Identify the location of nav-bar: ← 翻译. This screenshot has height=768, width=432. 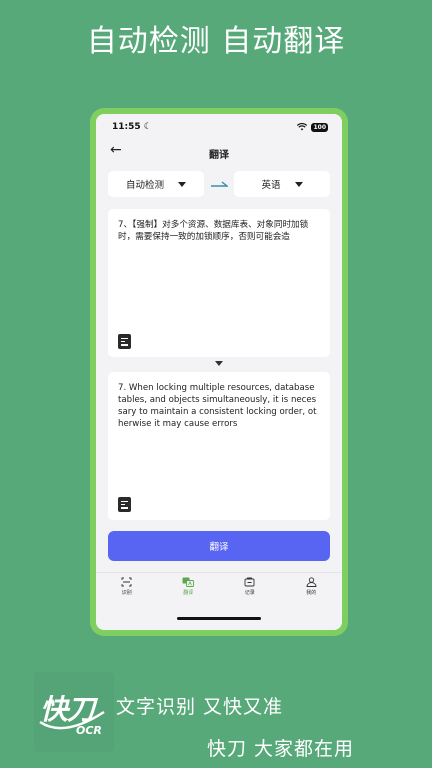
(219, 153).